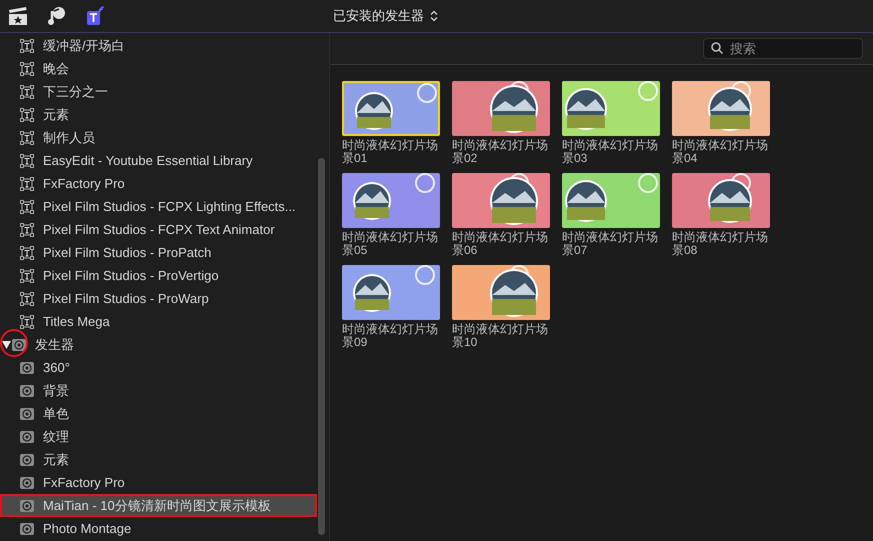 The image size is (873, 541). I want to click on sidebar-item: 晚会, so click(158, 68).